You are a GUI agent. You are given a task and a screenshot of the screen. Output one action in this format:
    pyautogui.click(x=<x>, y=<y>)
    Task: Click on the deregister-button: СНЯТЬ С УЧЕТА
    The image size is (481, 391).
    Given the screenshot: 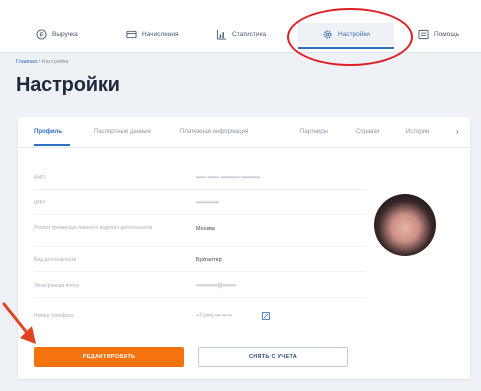 What is the action you would take?
    pyautogui.click(x=273, y=357)
    